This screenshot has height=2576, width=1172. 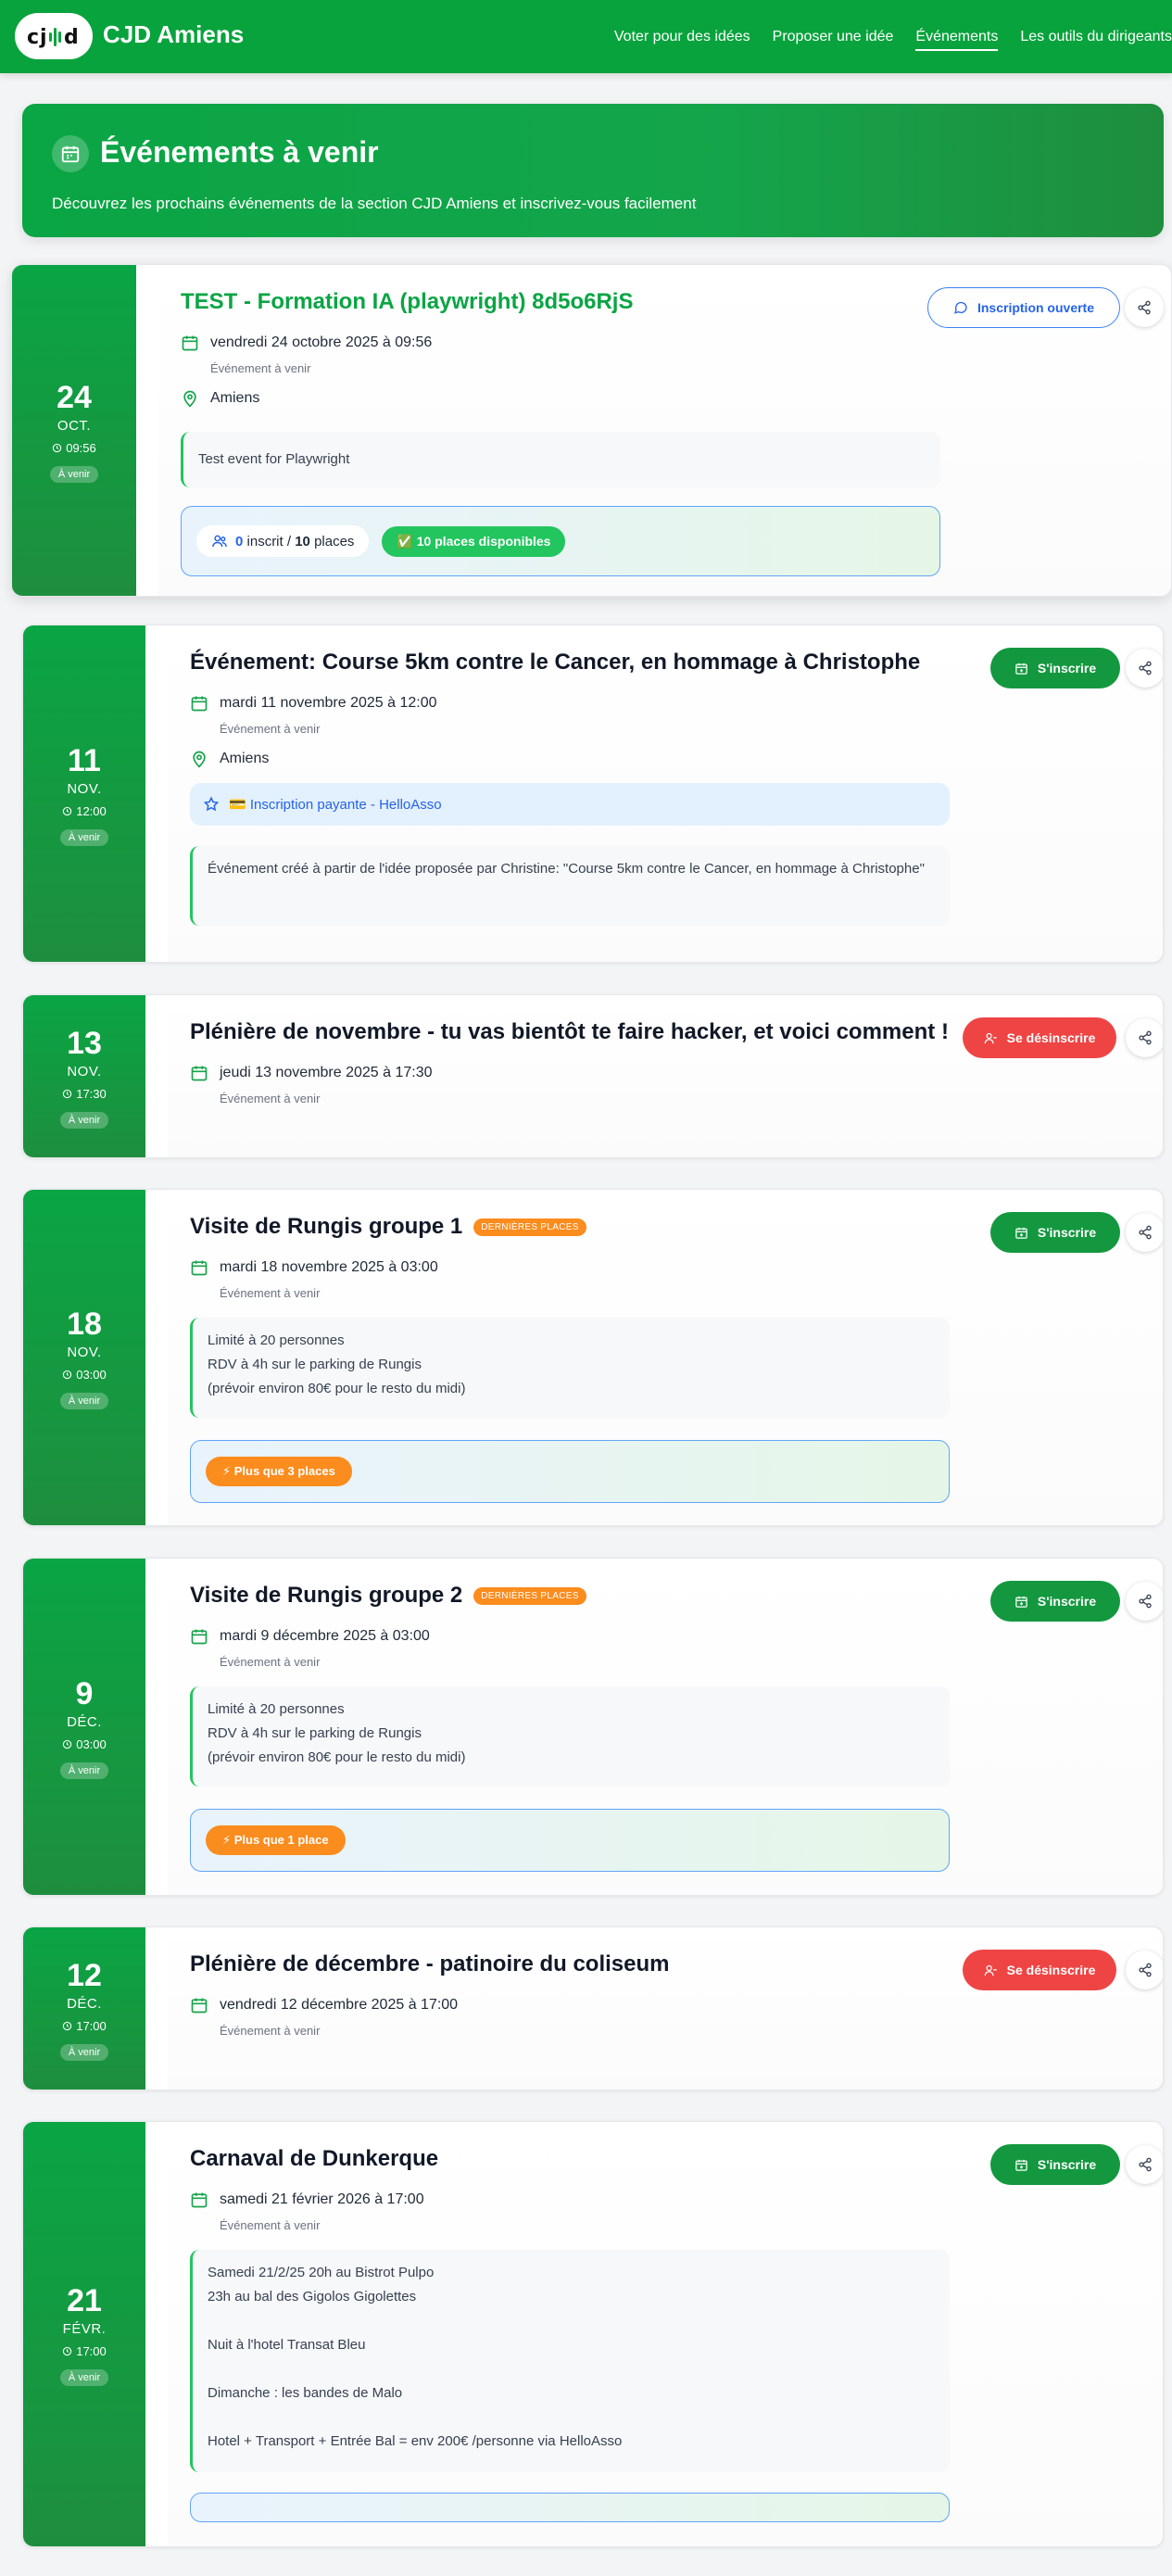 I want to click on event-time: 09:56, so click(x=74, y=448).